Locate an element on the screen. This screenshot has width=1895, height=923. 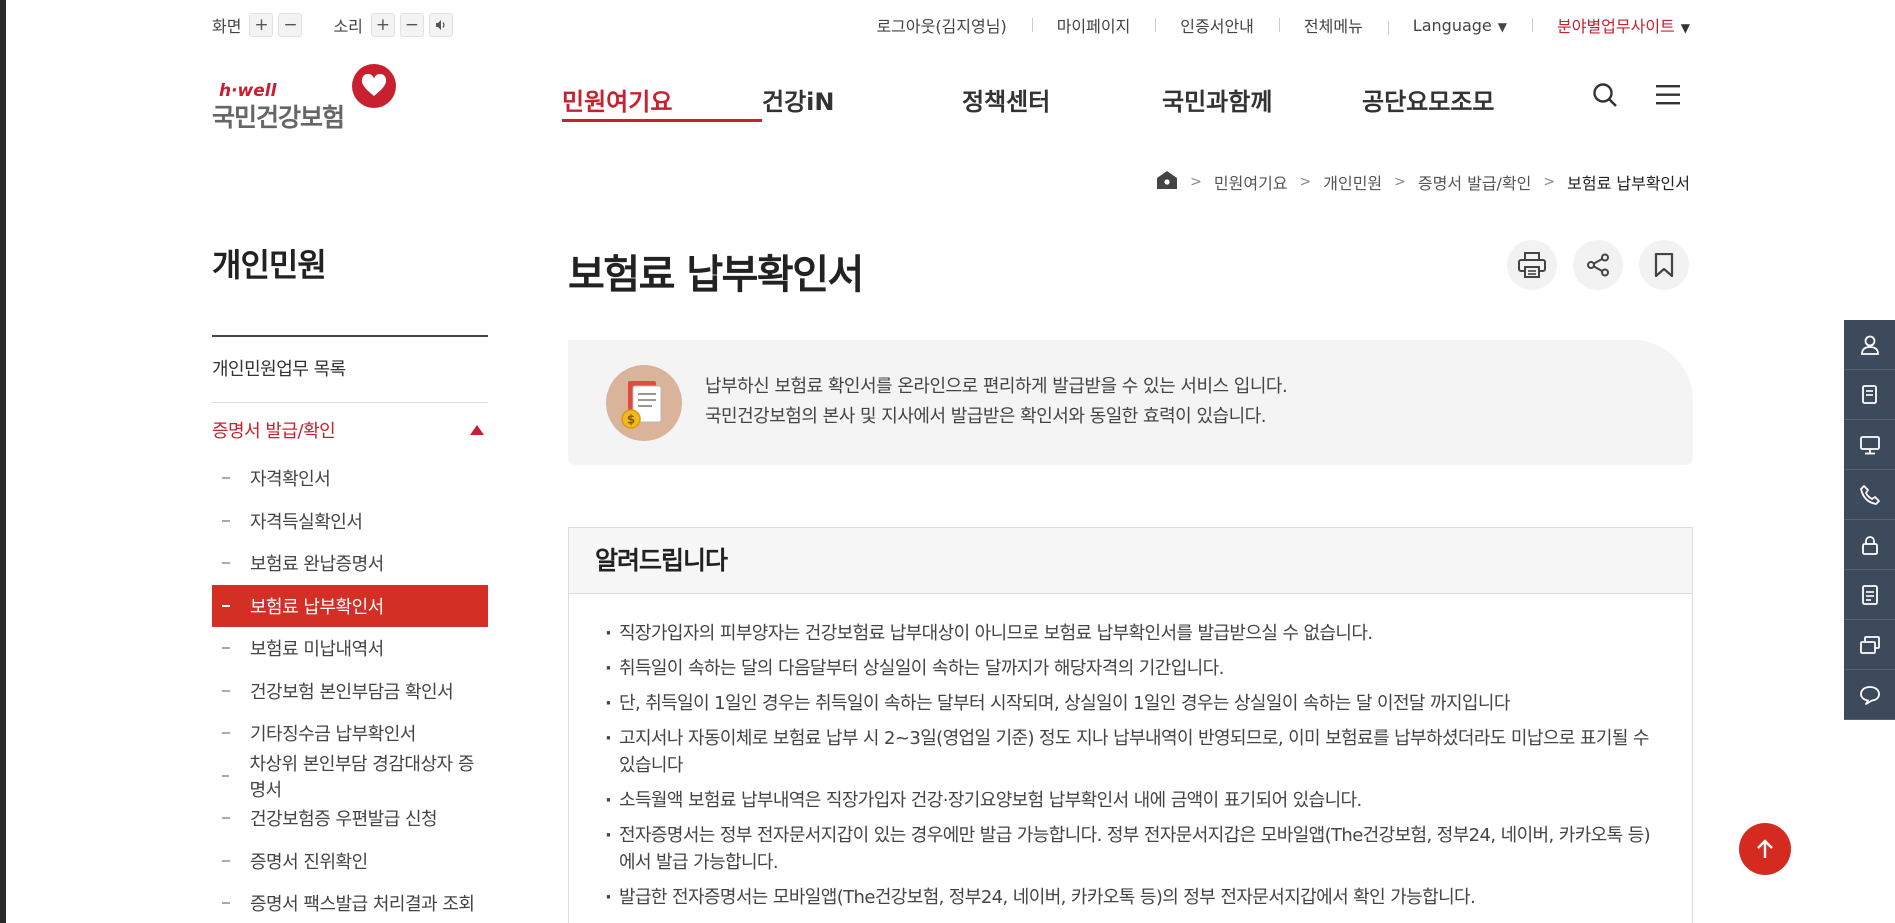
print-icon is located at coordinates (1532, 265).